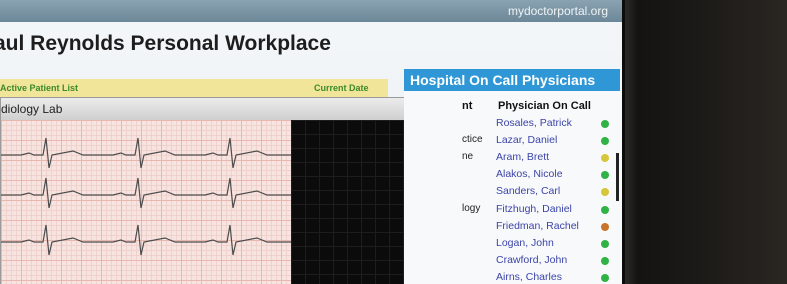 The image size is (787, 284). What do you see at coordinates (558, 11) in the screenshot?
I see `site-name: mydoctorportal.org` at bounding box center [558, 11].